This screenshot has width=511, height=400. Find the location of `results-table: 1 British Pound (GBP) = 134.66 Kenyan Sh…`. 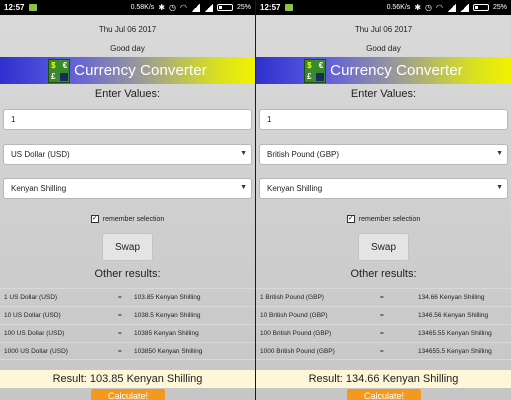

results-table: 1 British Pound (GBP) = 134.66 Kenyan Sh… is located at coordinates (383, 324).